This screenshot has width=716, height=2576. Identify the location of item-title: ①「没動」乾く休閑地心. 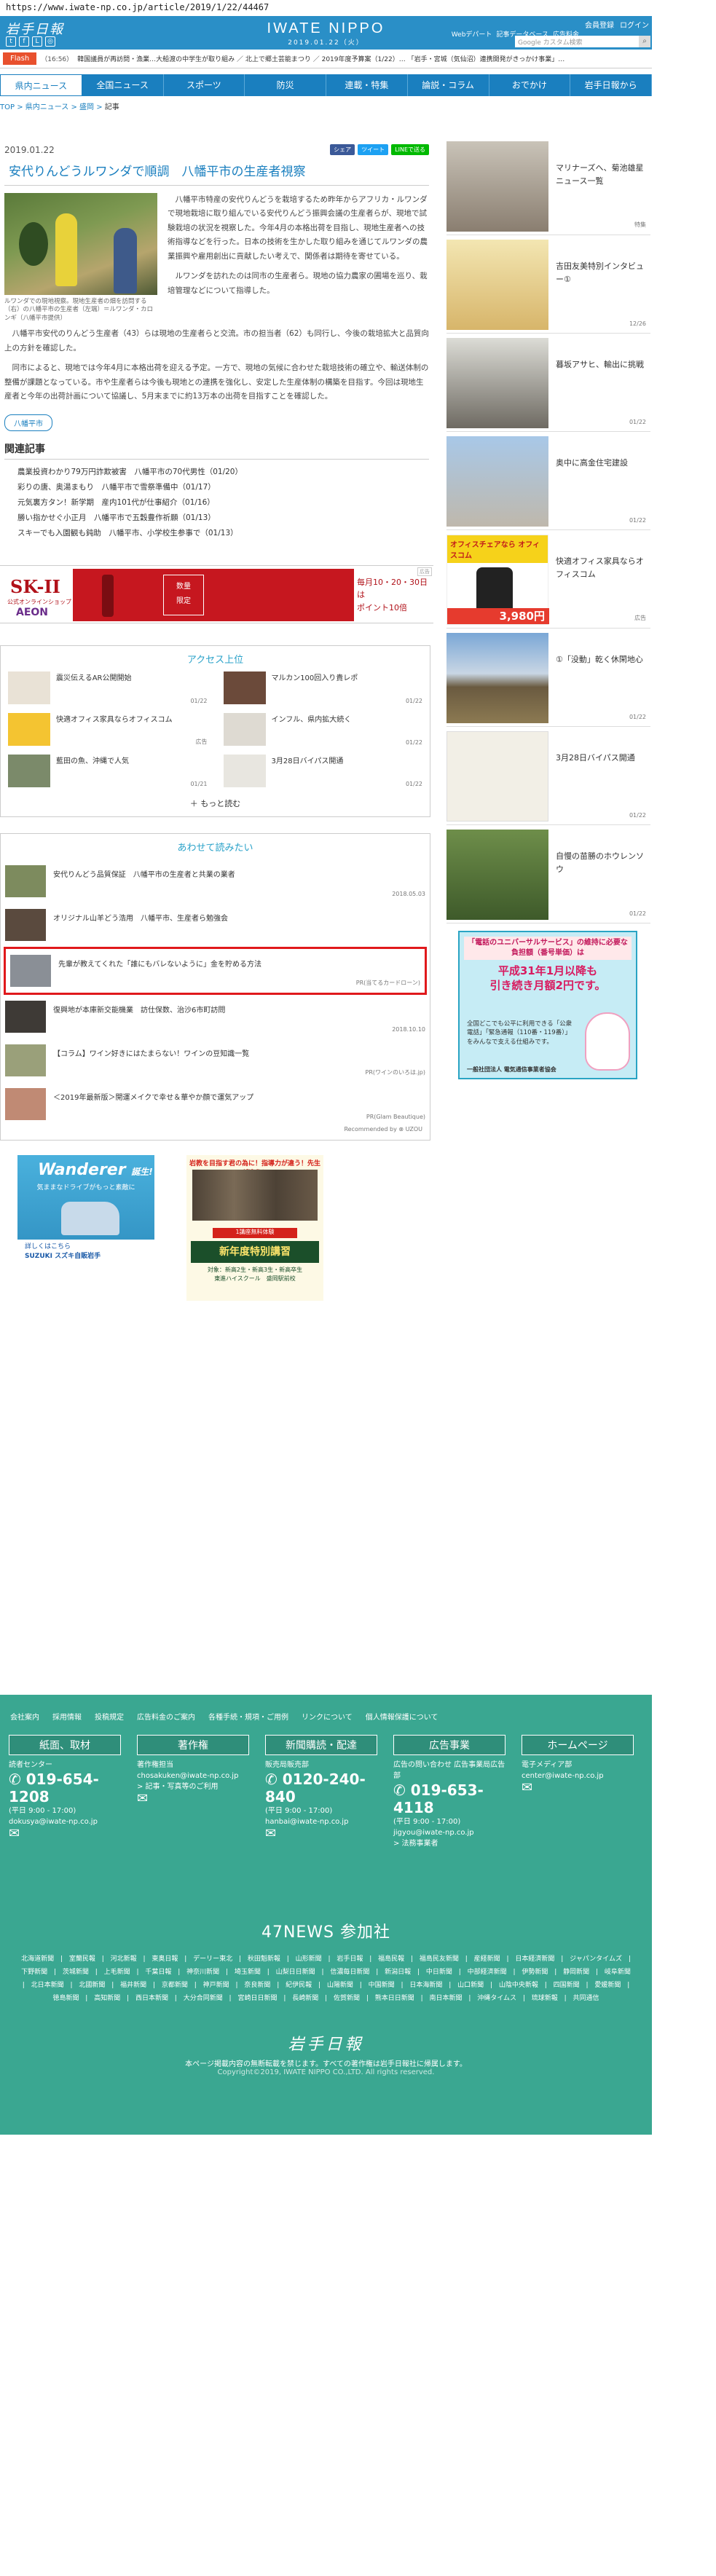
(599, 659).